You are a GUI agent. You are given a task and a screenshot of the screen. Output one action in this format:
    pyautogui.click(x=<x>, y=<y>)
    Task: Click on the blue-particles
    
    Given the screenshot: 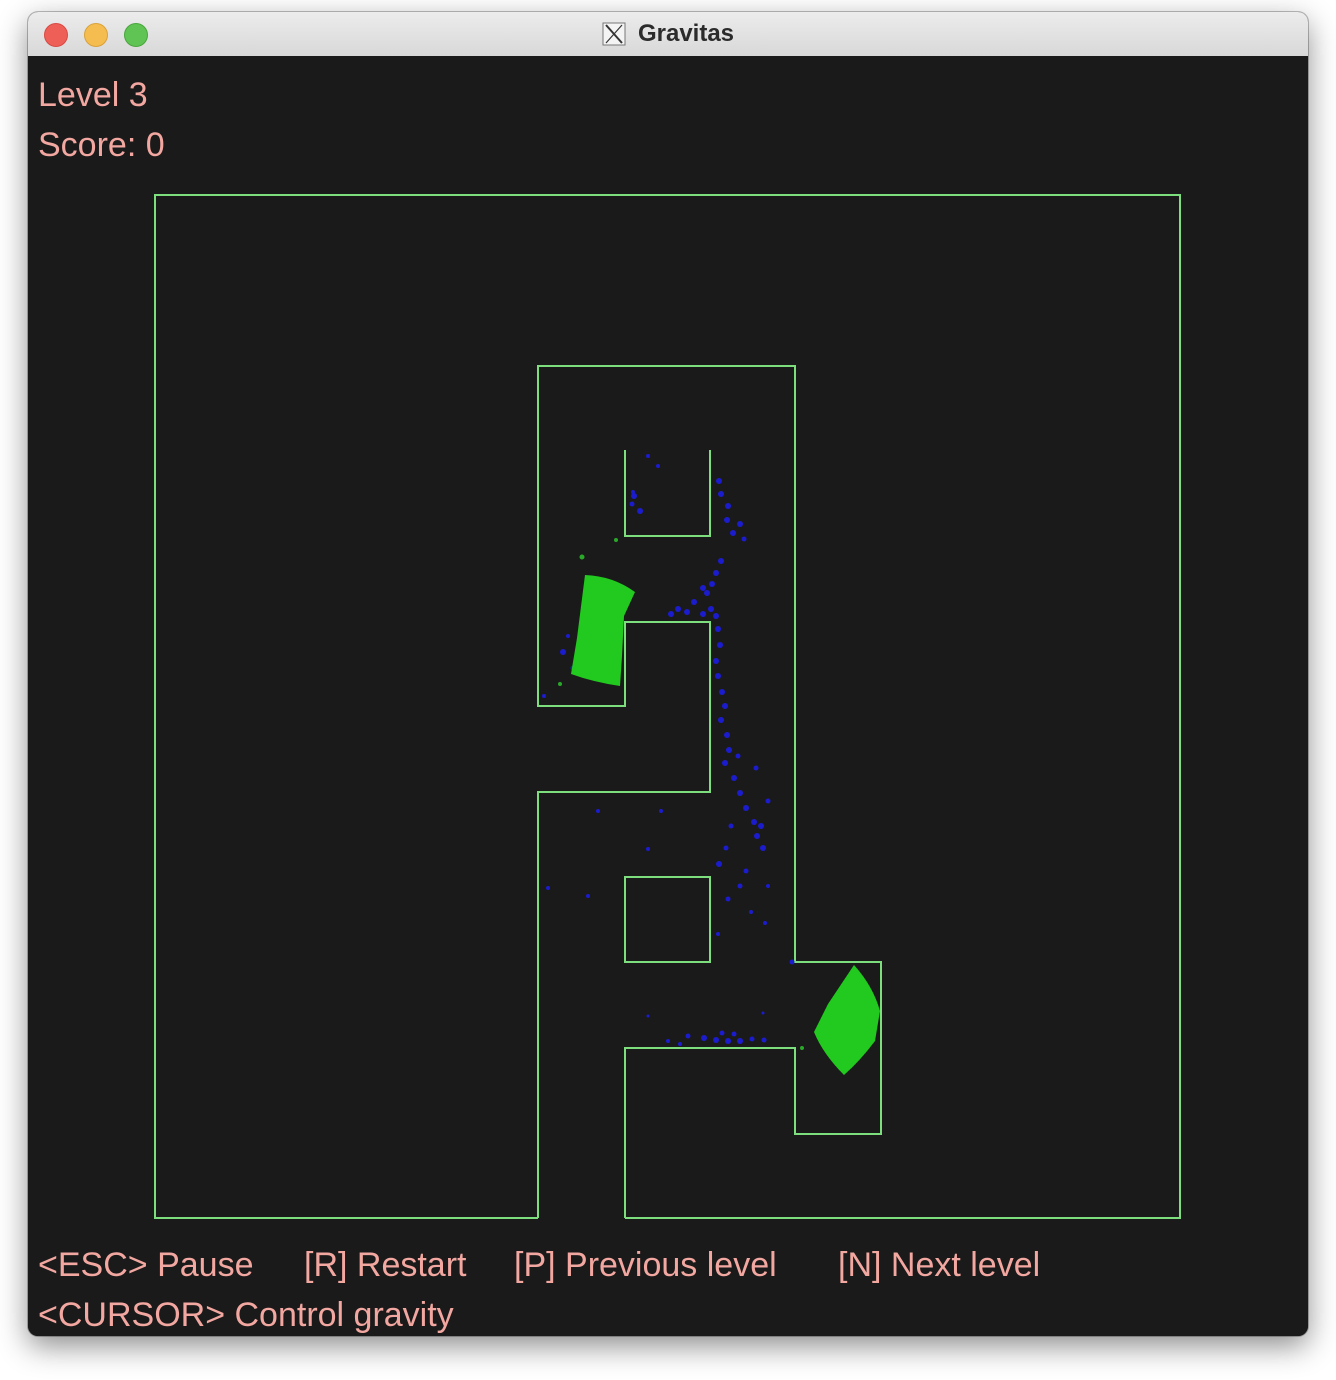 What is the action you would take?
    pyautogui.click(x=668, y=750)
    